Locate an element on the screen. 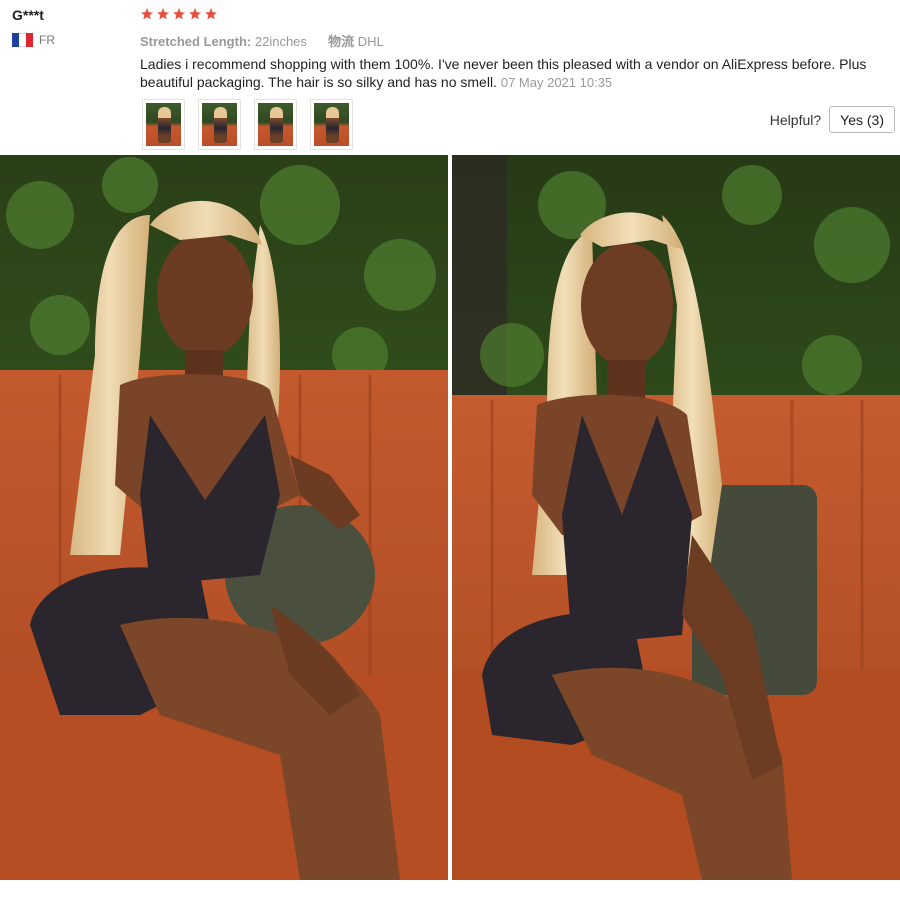 The image size is (900, 900). review-thumbnails is located at coordinates (247, 124).